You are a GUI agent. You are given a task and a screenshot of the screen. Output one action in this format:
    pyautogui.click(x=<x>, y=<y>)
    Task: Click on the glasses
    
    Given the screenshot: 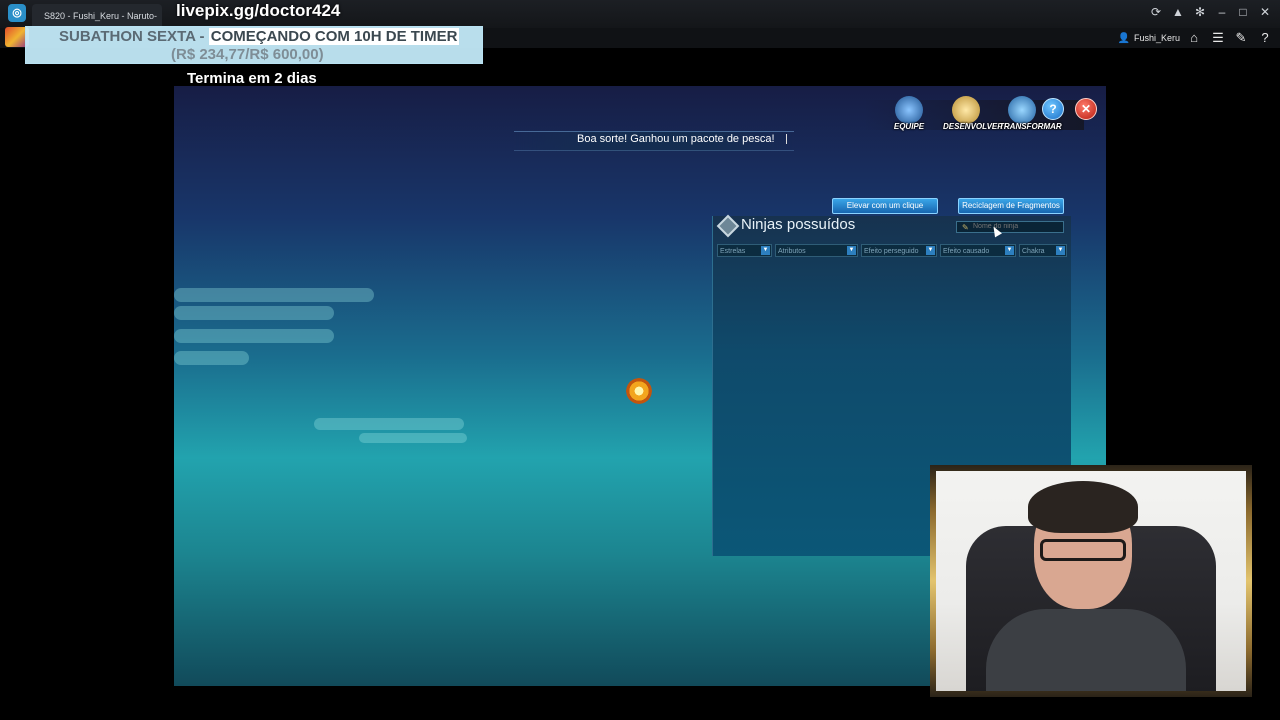 What is the action you would take?
    pyautogui.click(x=1083, y=550)
    